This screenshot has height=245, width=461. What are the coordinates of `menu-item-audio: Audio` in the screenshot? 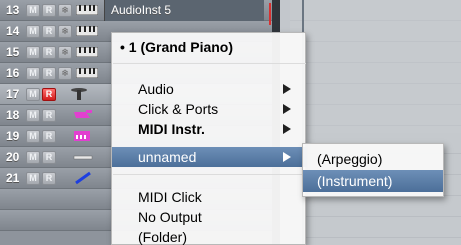 It's located at (209, 89).